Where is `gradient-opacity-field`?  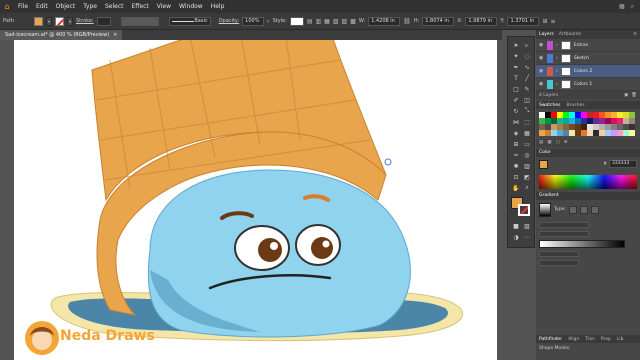 gradient-opacity-field is located at coordinates (559, 253).